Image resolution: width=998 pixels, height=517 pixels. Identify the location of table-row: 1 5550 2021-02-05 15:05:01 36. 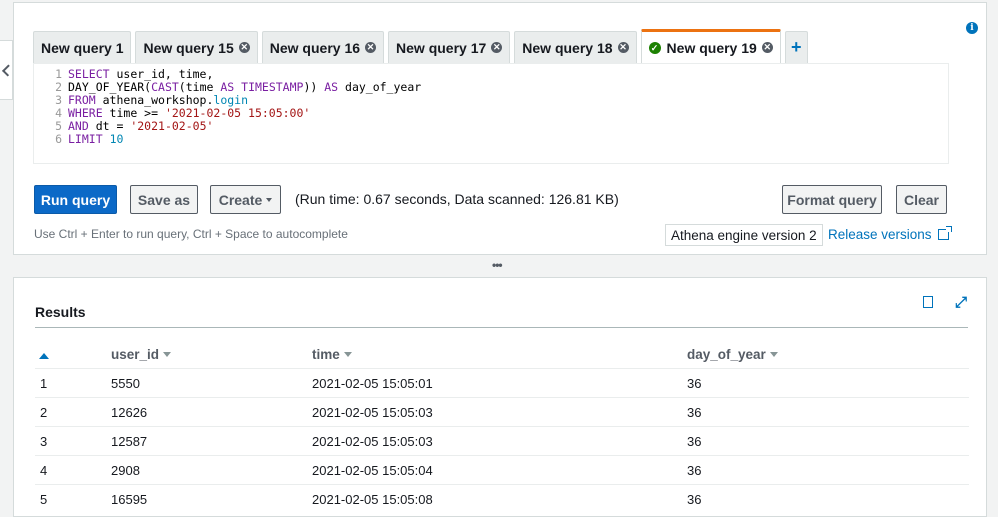
(502, 383).